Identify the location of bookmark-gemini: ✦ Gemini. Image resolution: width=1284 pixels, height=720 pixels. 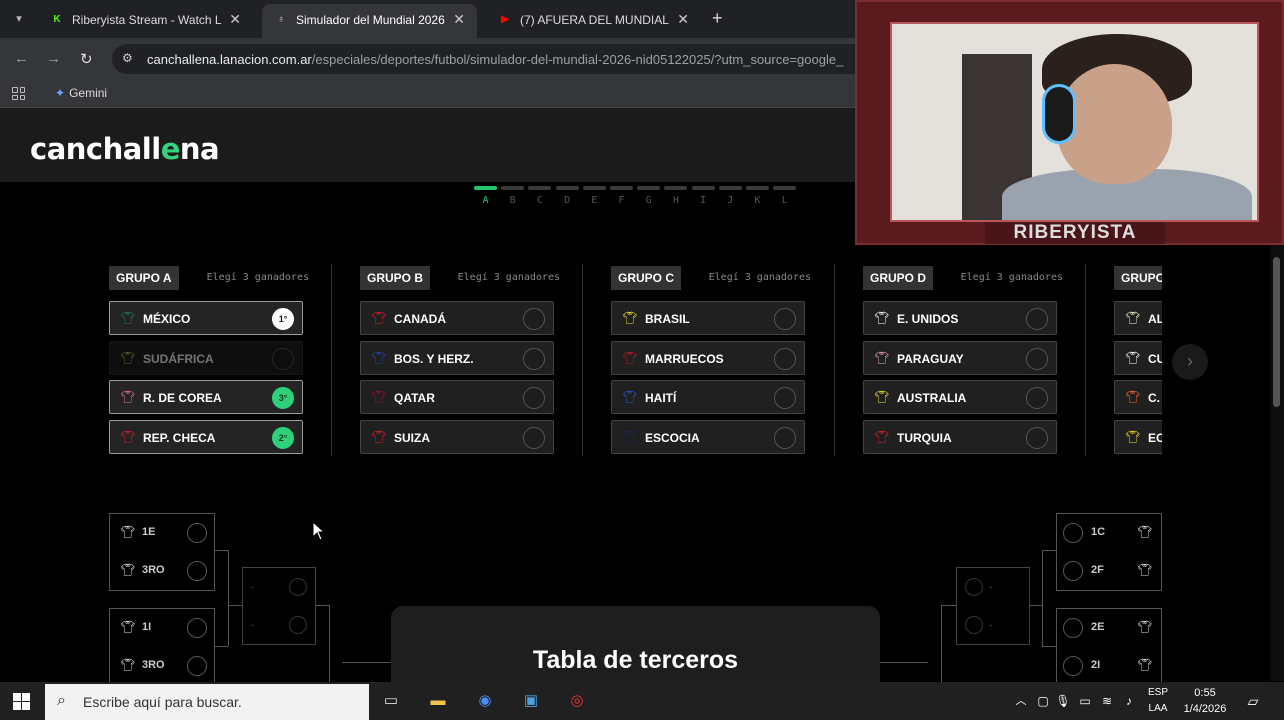
(81, 93).